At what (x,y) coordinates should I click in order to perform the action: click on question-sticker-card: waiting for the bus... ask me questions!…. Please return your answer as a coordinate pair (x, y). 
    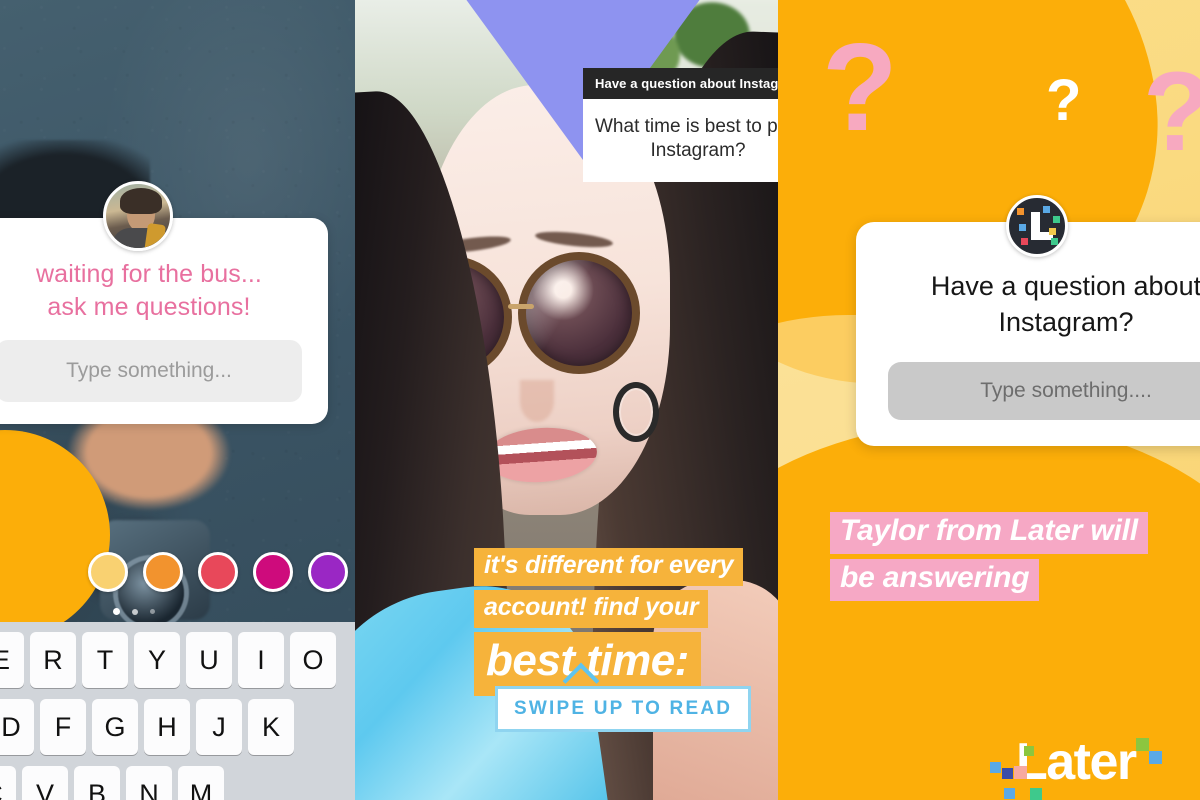
    Looking at the image, I should click on (164, 321).